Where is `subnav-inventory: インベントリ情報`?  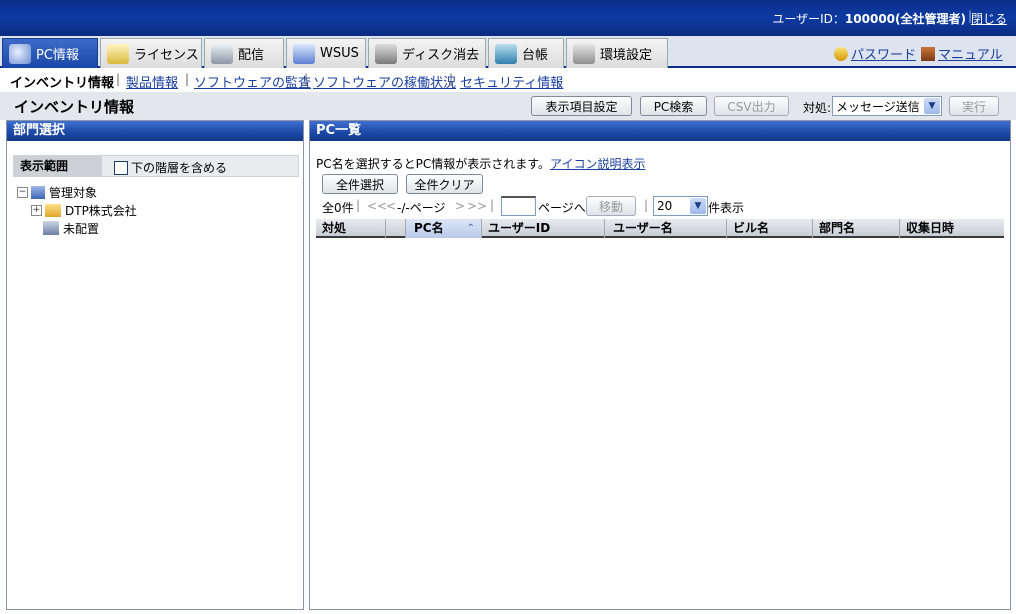
subnav-inventory: インベントリ情報 is located at coordinates (62, 81).